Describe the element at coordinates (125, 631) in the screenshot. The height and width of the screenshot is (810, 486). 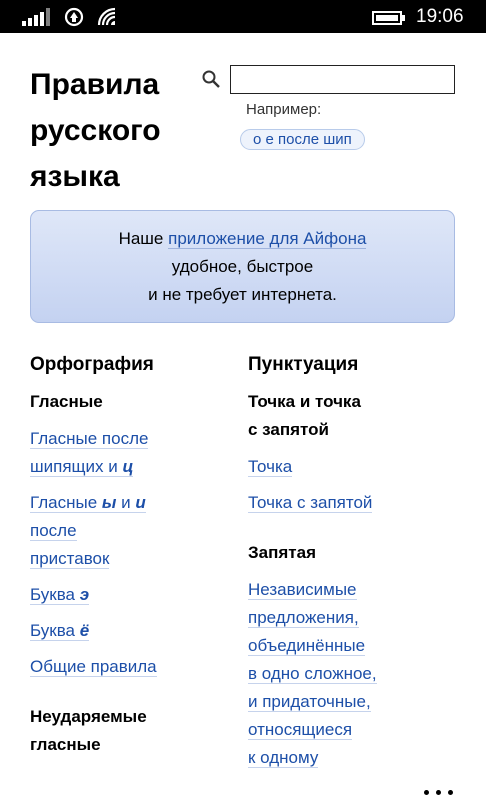
I see `list-item: Буква ё` at that location.